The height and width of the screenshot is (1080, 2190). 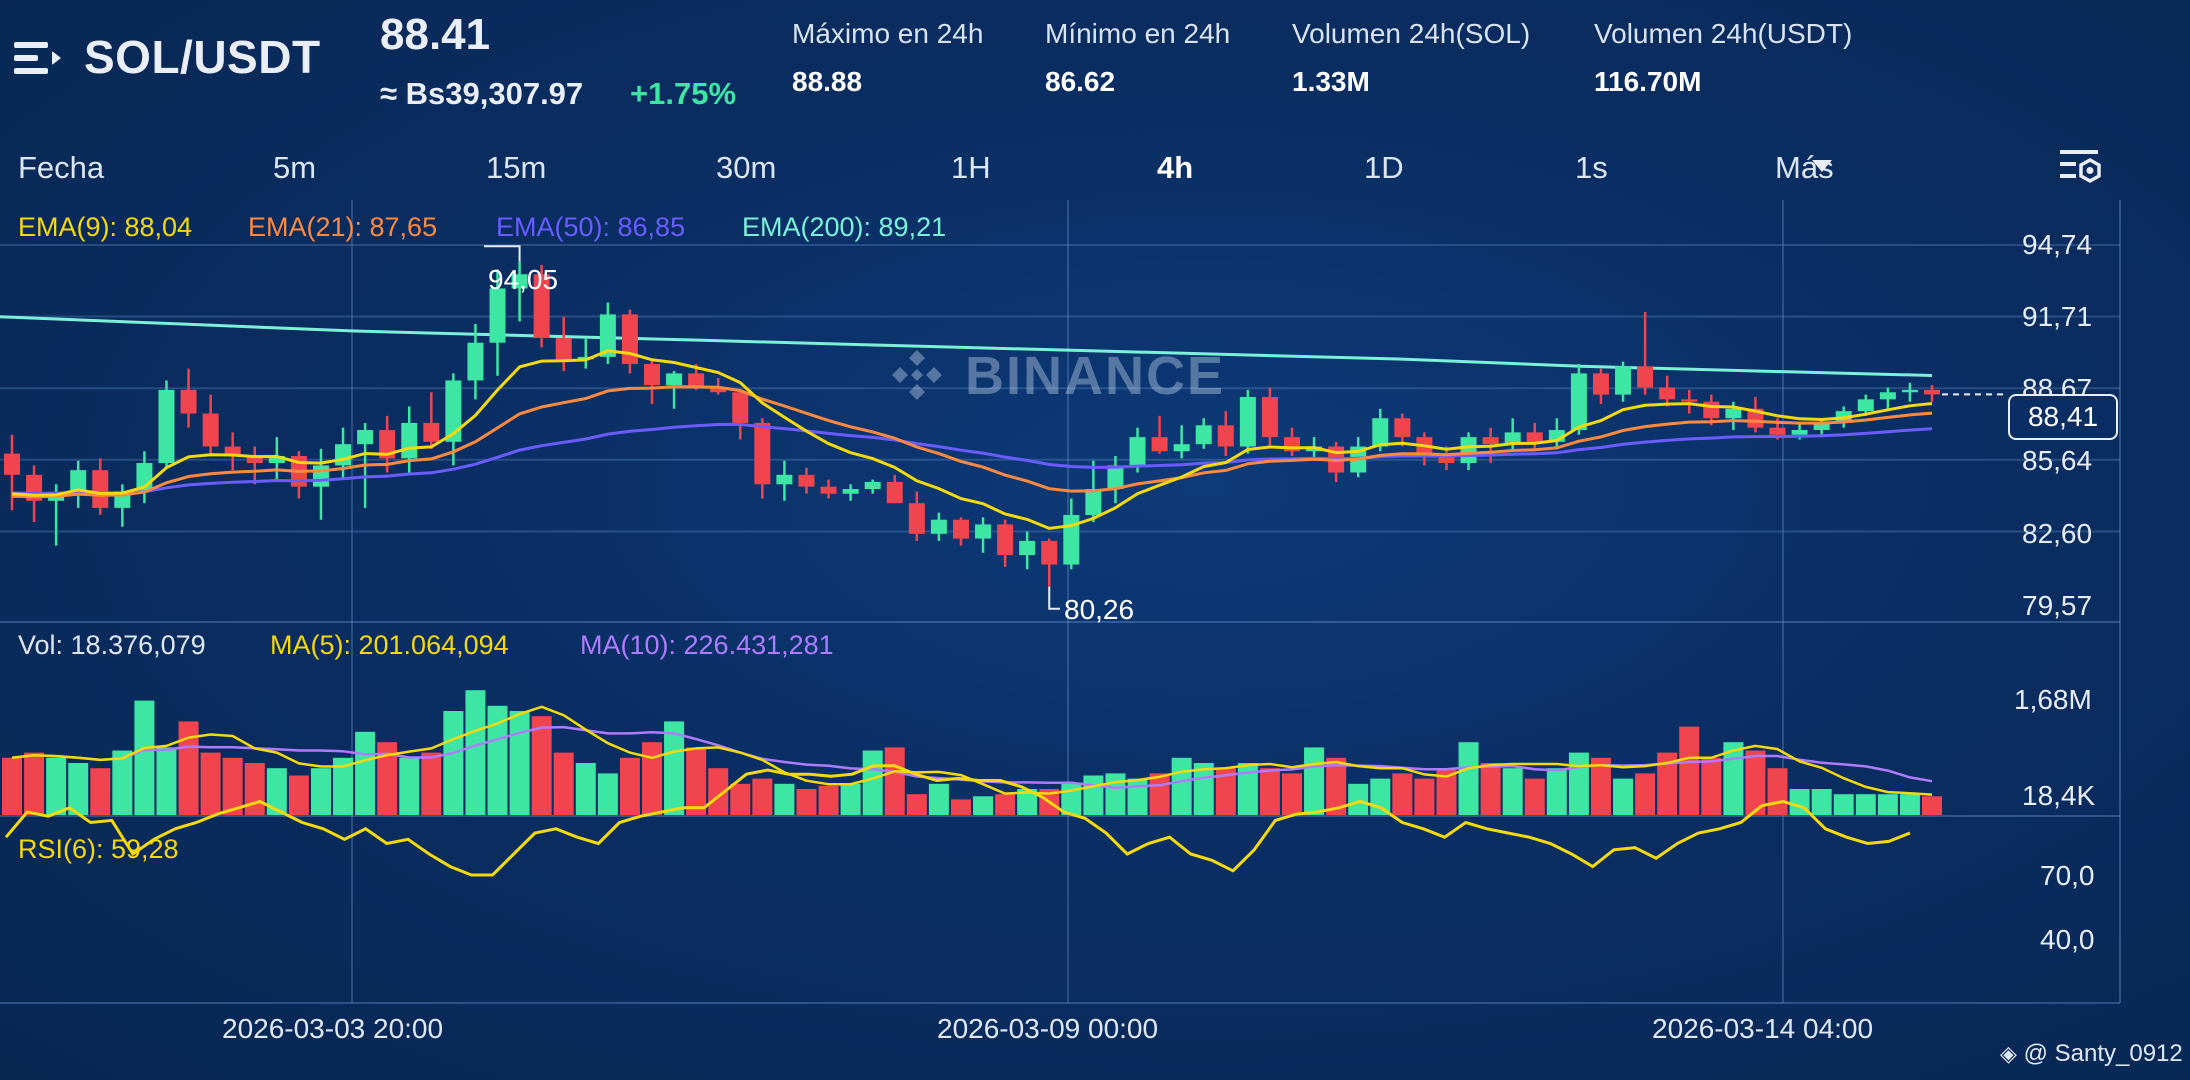 What do you see at coordinates (294, 168) in the screenshot?
I see `tab-5m: 5m` at bounding box center [294, 168].